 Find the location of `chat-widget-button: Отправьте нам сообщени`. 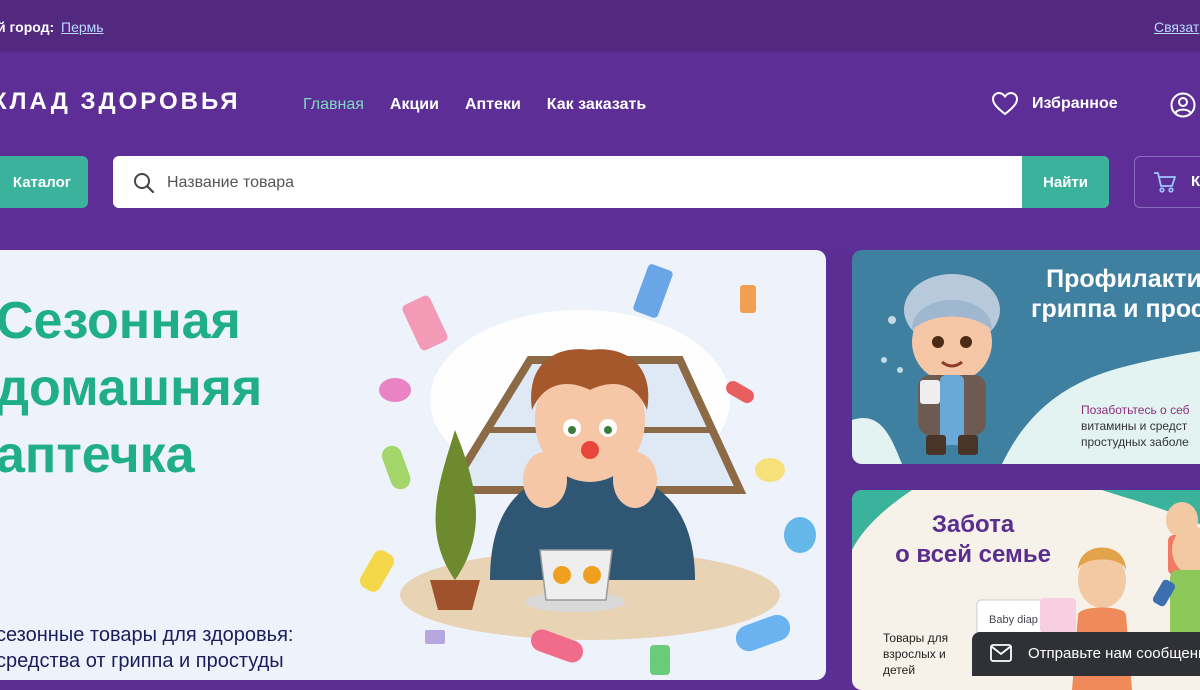

chat-widget-button: Отправьте нам сообщени is located at coordinates (1086, 654).